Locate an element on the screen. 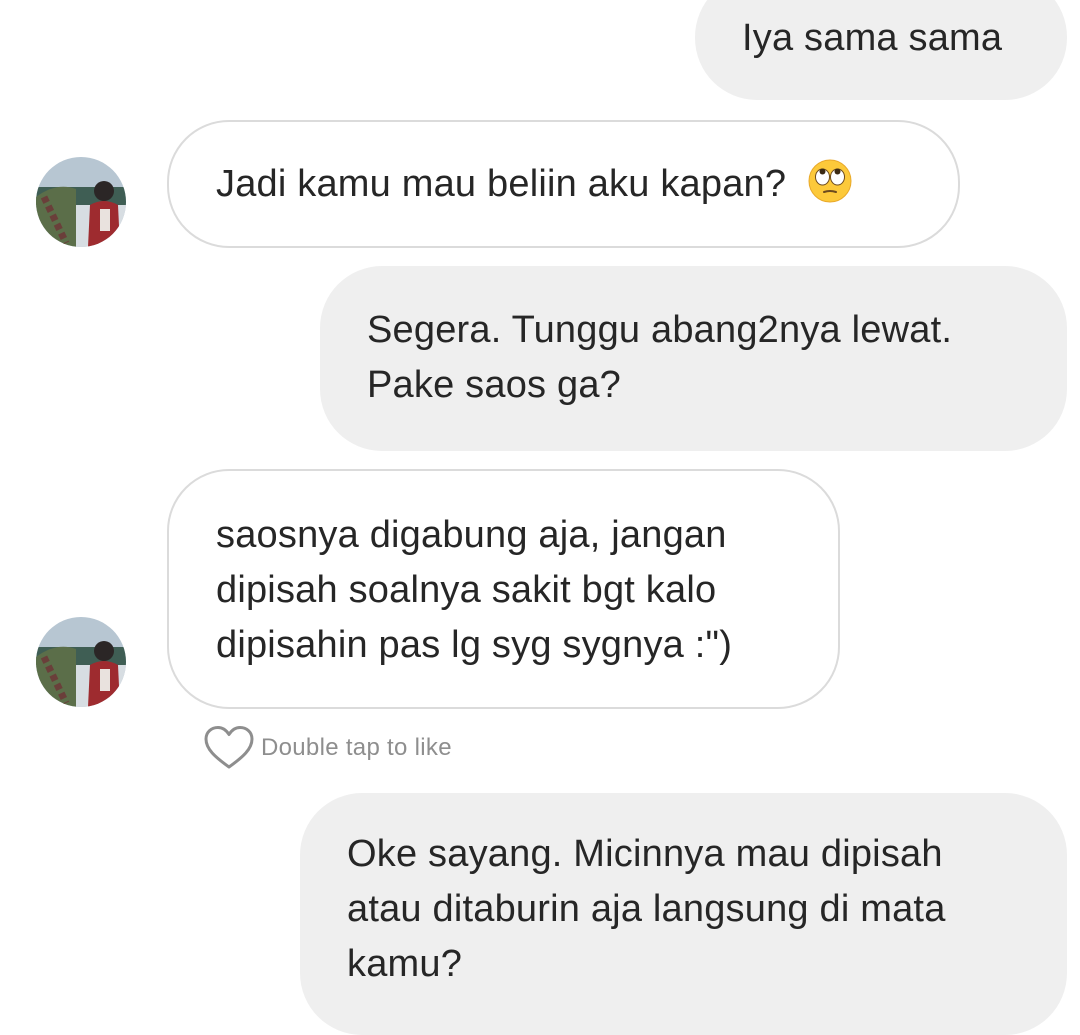 This screenshot has width=1080, height=1035. message-text: Segera. Tunggu abang2nya lewat. is located at coordinates (660, 330).